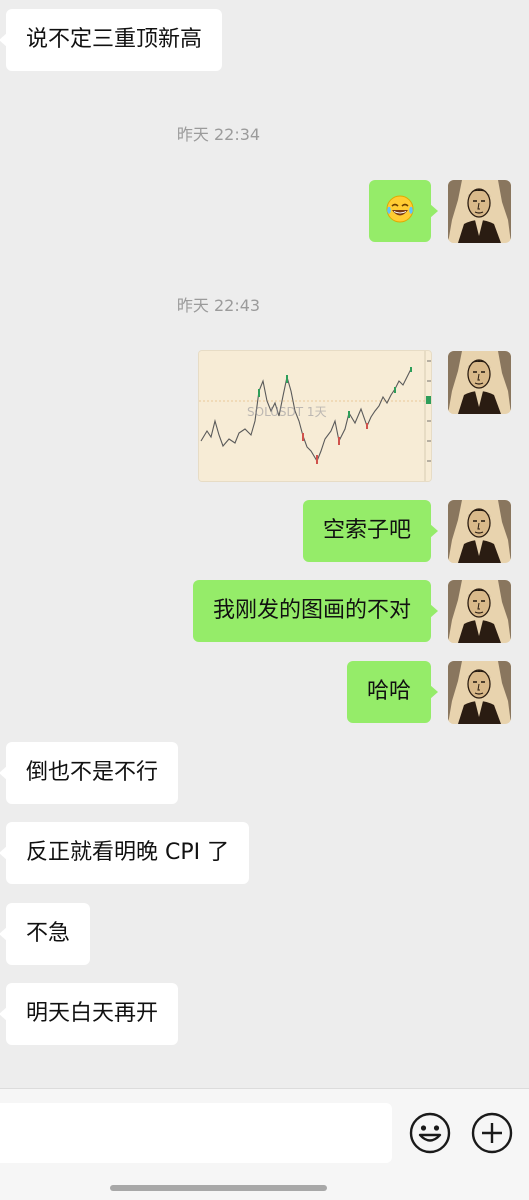 The image size is (529, 1200). What do you see at coordinates (218, 305) in the screenshot?
I see `timestamp: 昨天 22:43` at bounding box center [218, 305].